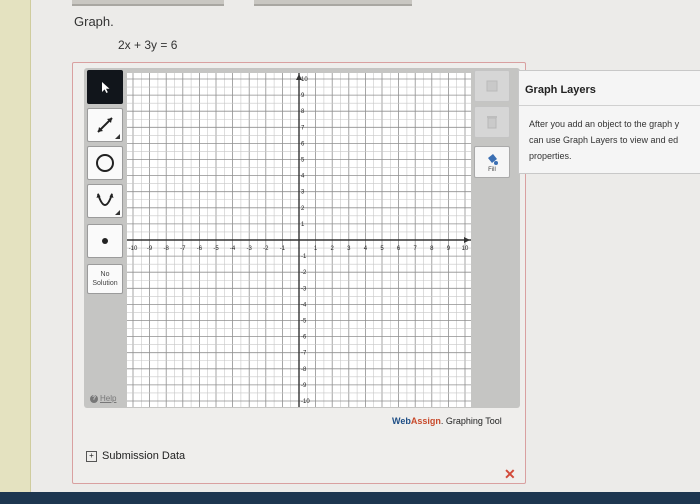 This screenshot has height=504, width=700. Describe the element at coordinates (304, 289) in the screenshot. I see `y-tick-label: -3` at that location.